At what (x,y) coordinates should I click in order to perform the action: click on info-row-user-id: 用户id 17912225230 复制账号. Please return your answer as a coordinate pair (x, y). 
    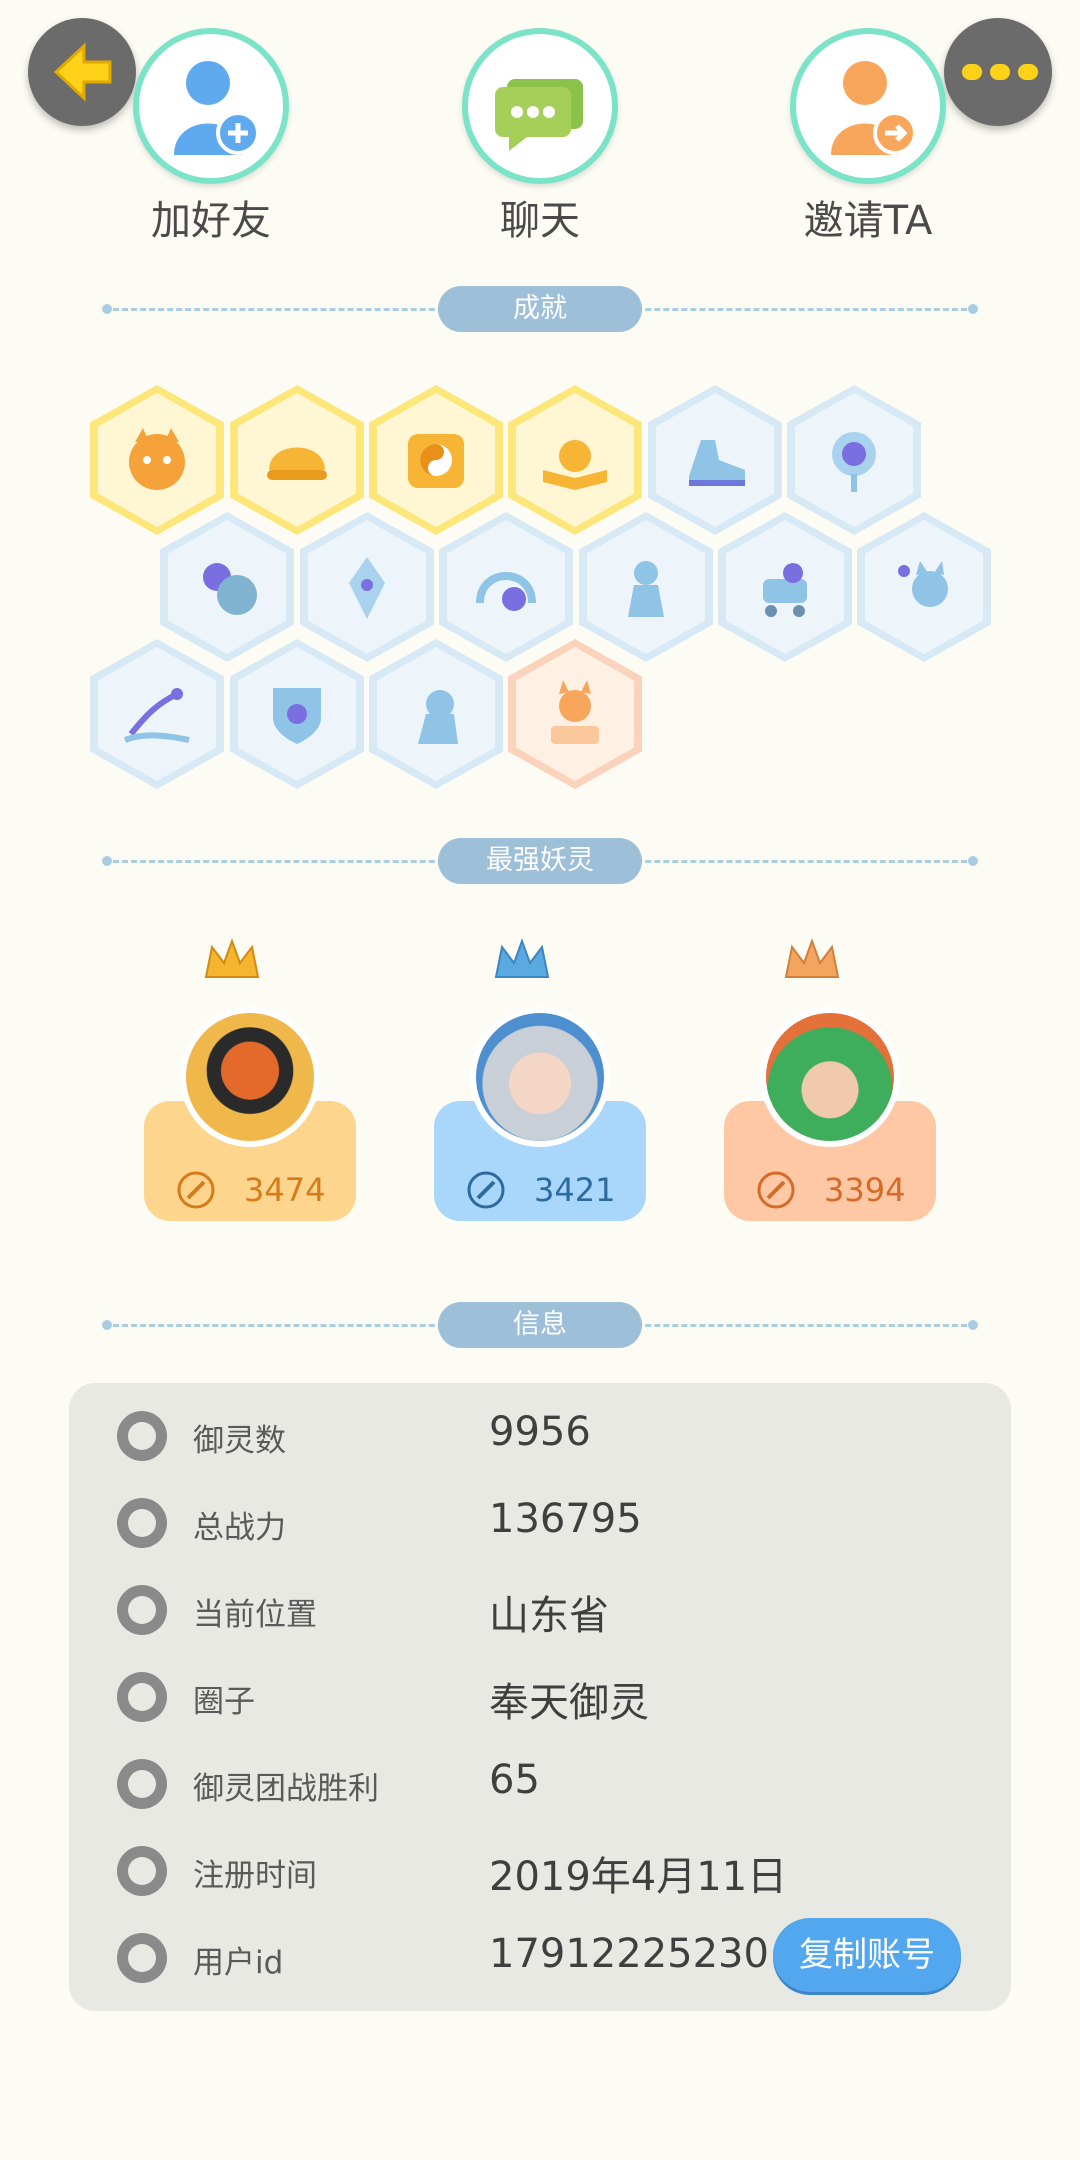
    Looking at the image, I should click on (540, 1955).